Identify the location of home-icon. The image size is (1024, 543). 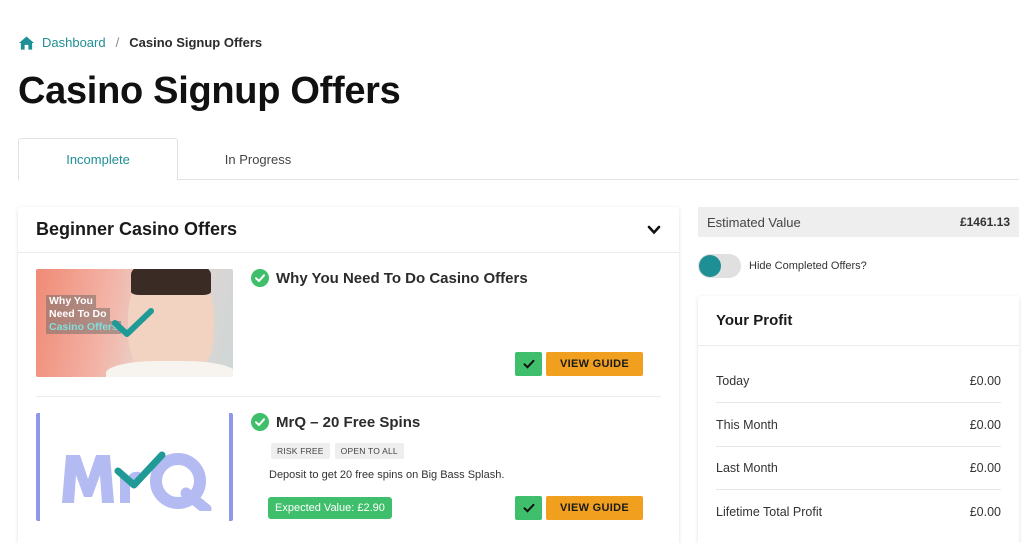
(26, 42).